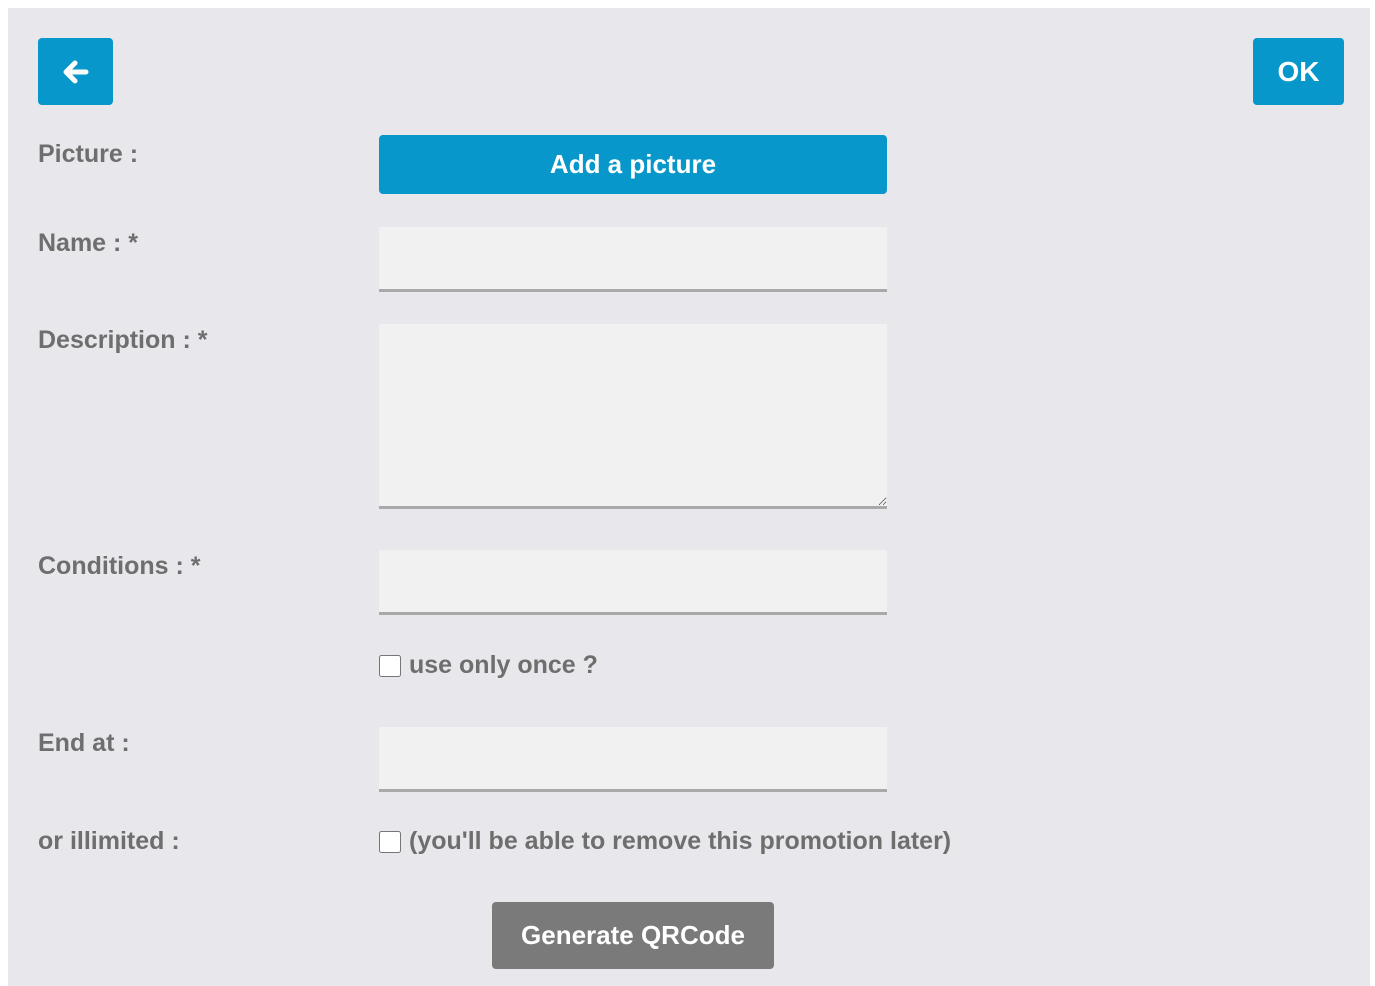  Describe the element at coordinates (503, 665) in the screenshot. I see `use-once-label: use only once ?` at that location.